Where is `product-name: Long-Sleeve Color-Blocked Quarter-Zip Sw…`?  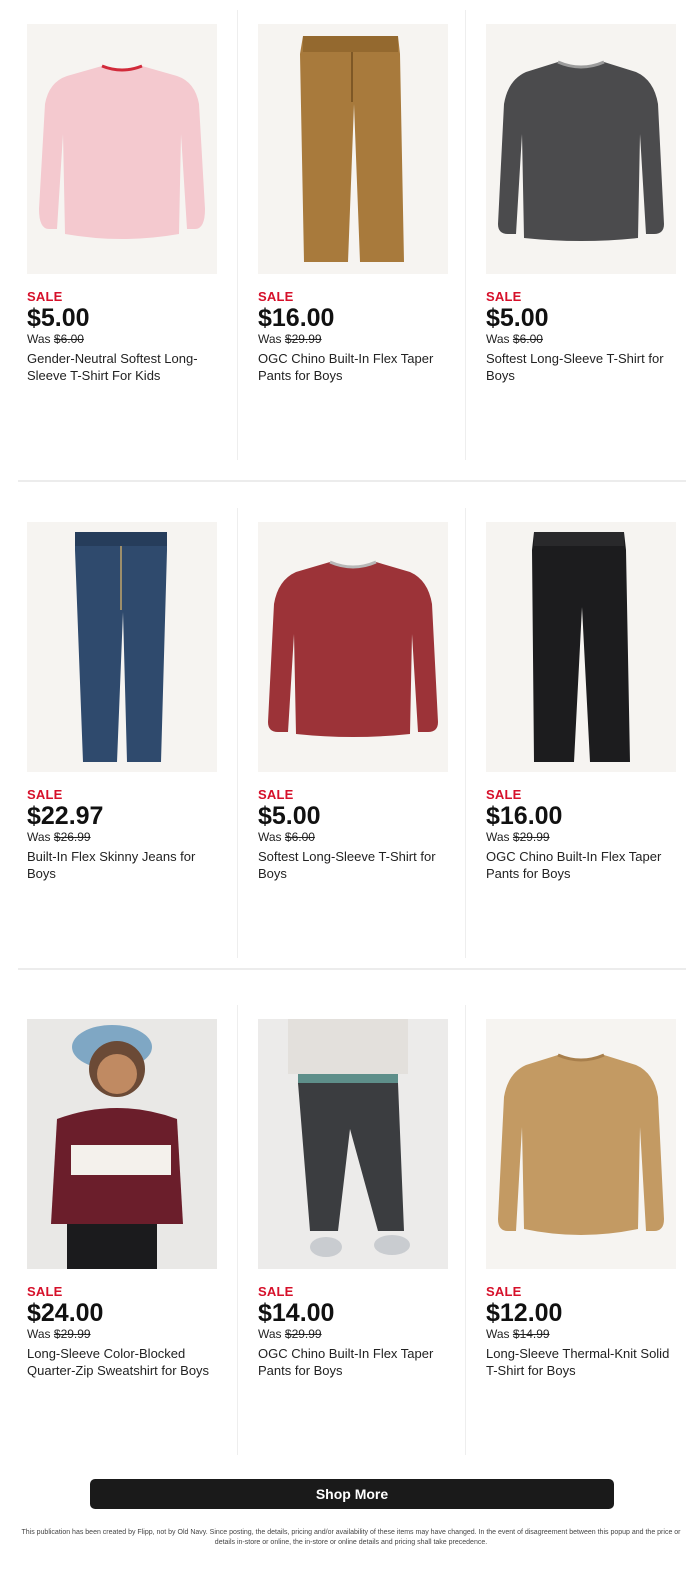
product-name: Long-Sleeve Color-Blocked Quarter-Zip Sw… is located at coordinates (122, 1362).